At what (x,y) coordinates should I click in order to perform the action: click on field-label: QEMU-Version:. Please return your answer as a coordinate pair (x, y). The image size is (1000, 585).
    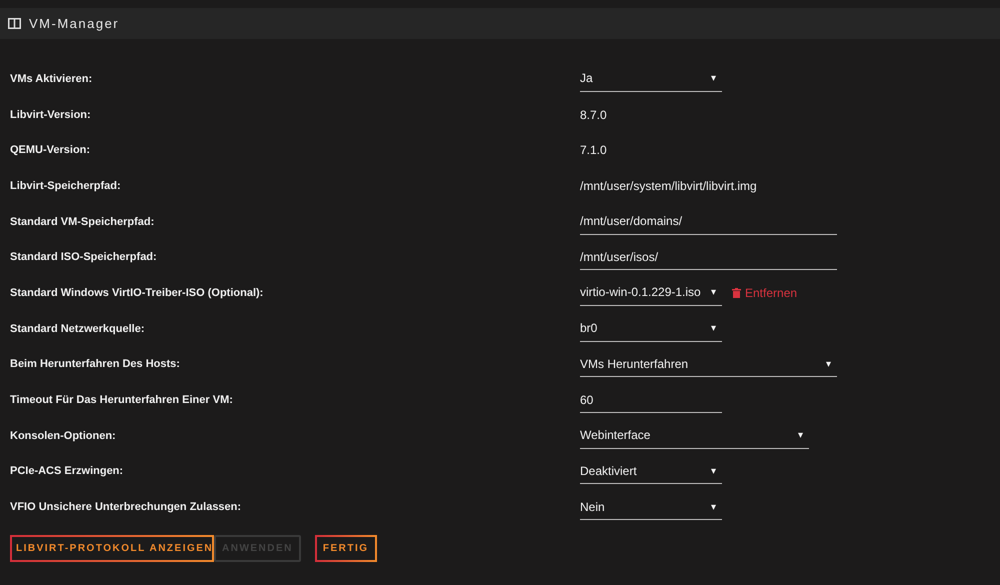
    Looking at the image, I should click on (51, 150).